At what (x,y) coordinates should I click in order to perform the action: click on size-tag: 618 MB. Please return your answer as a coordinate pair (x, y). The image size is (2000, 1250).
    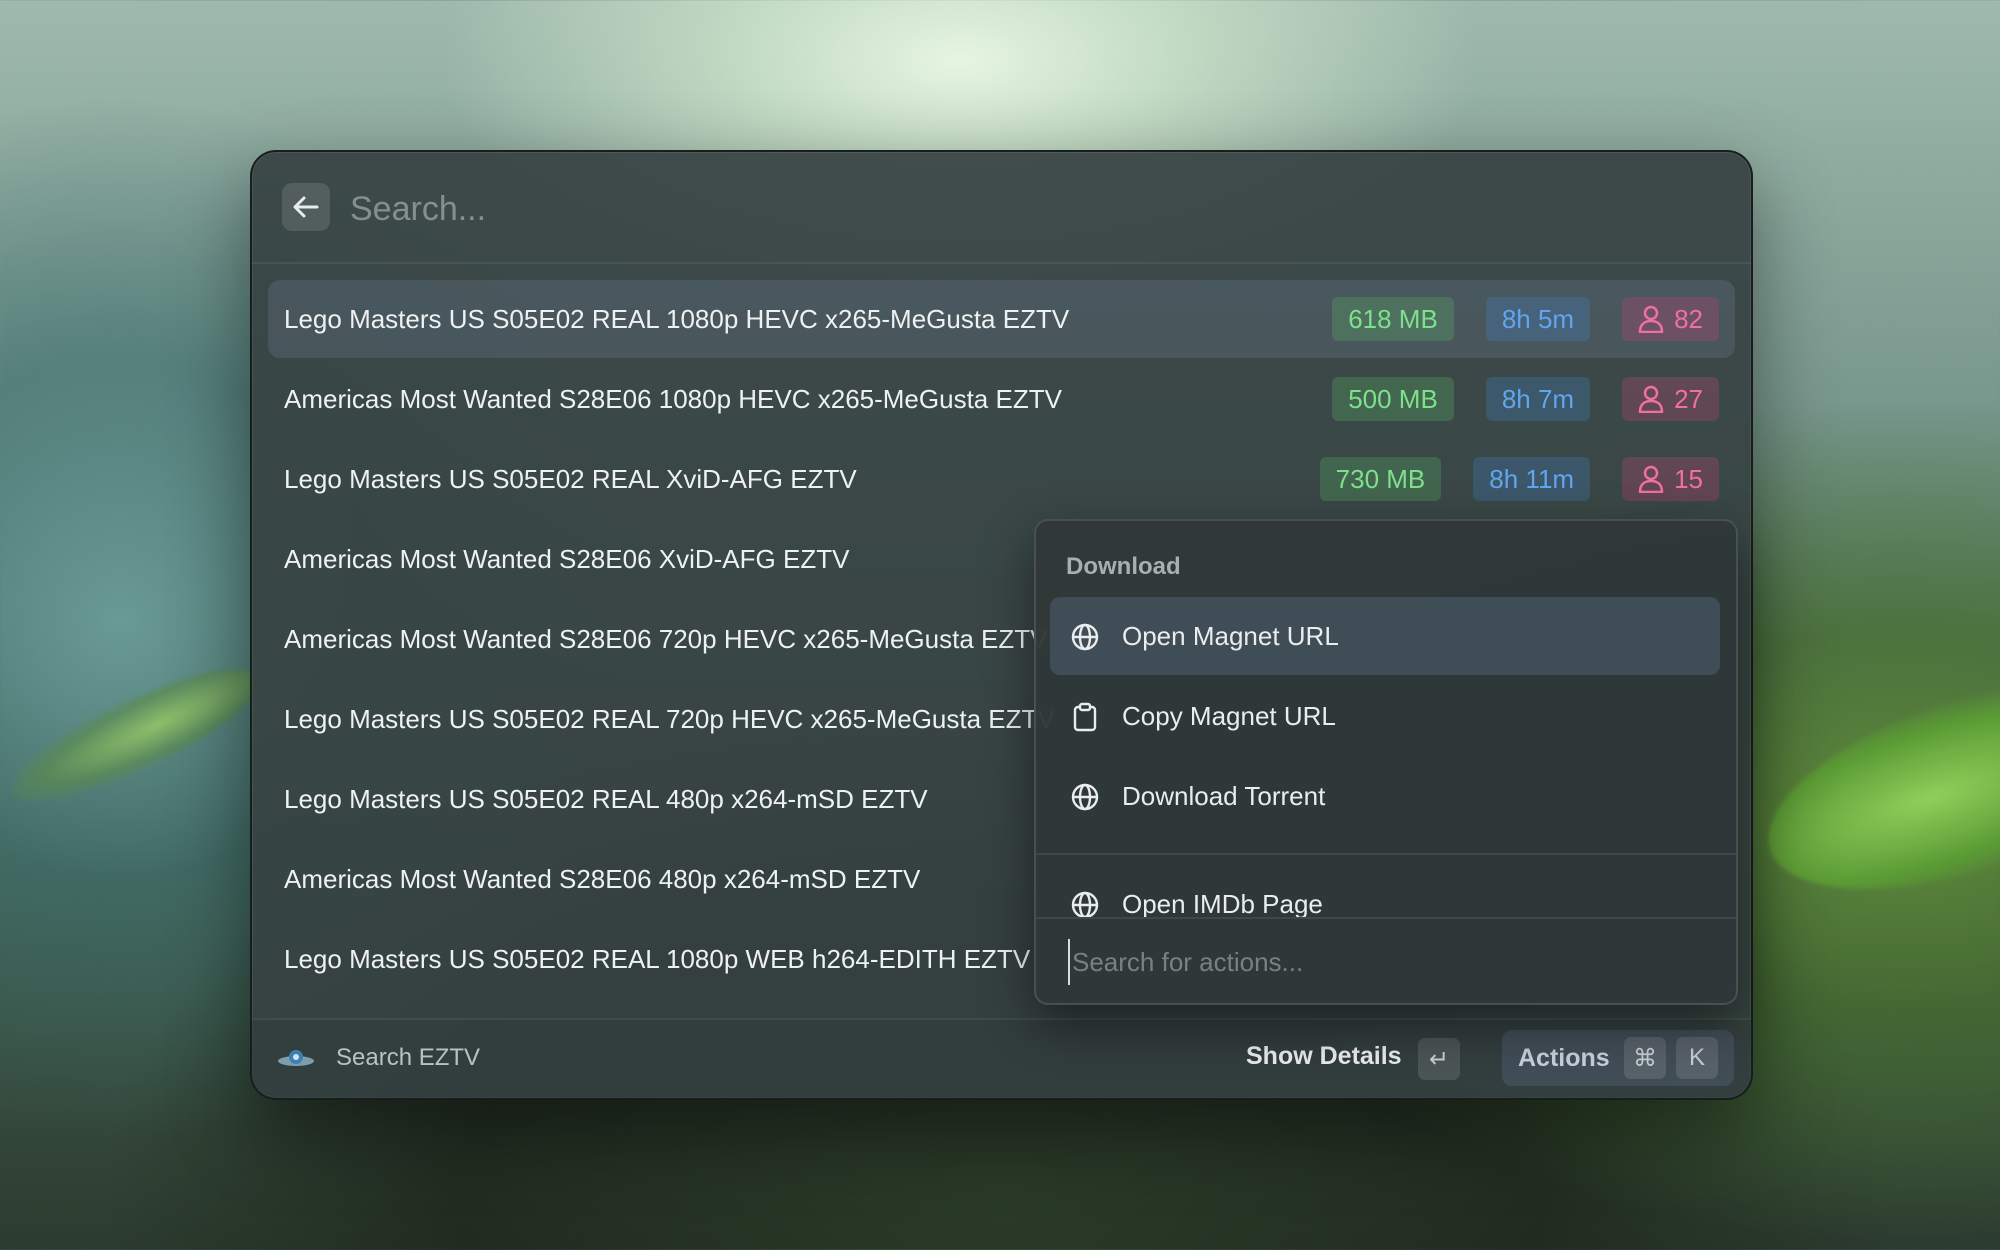
    Looking at the image, I should click on (1393, 319).